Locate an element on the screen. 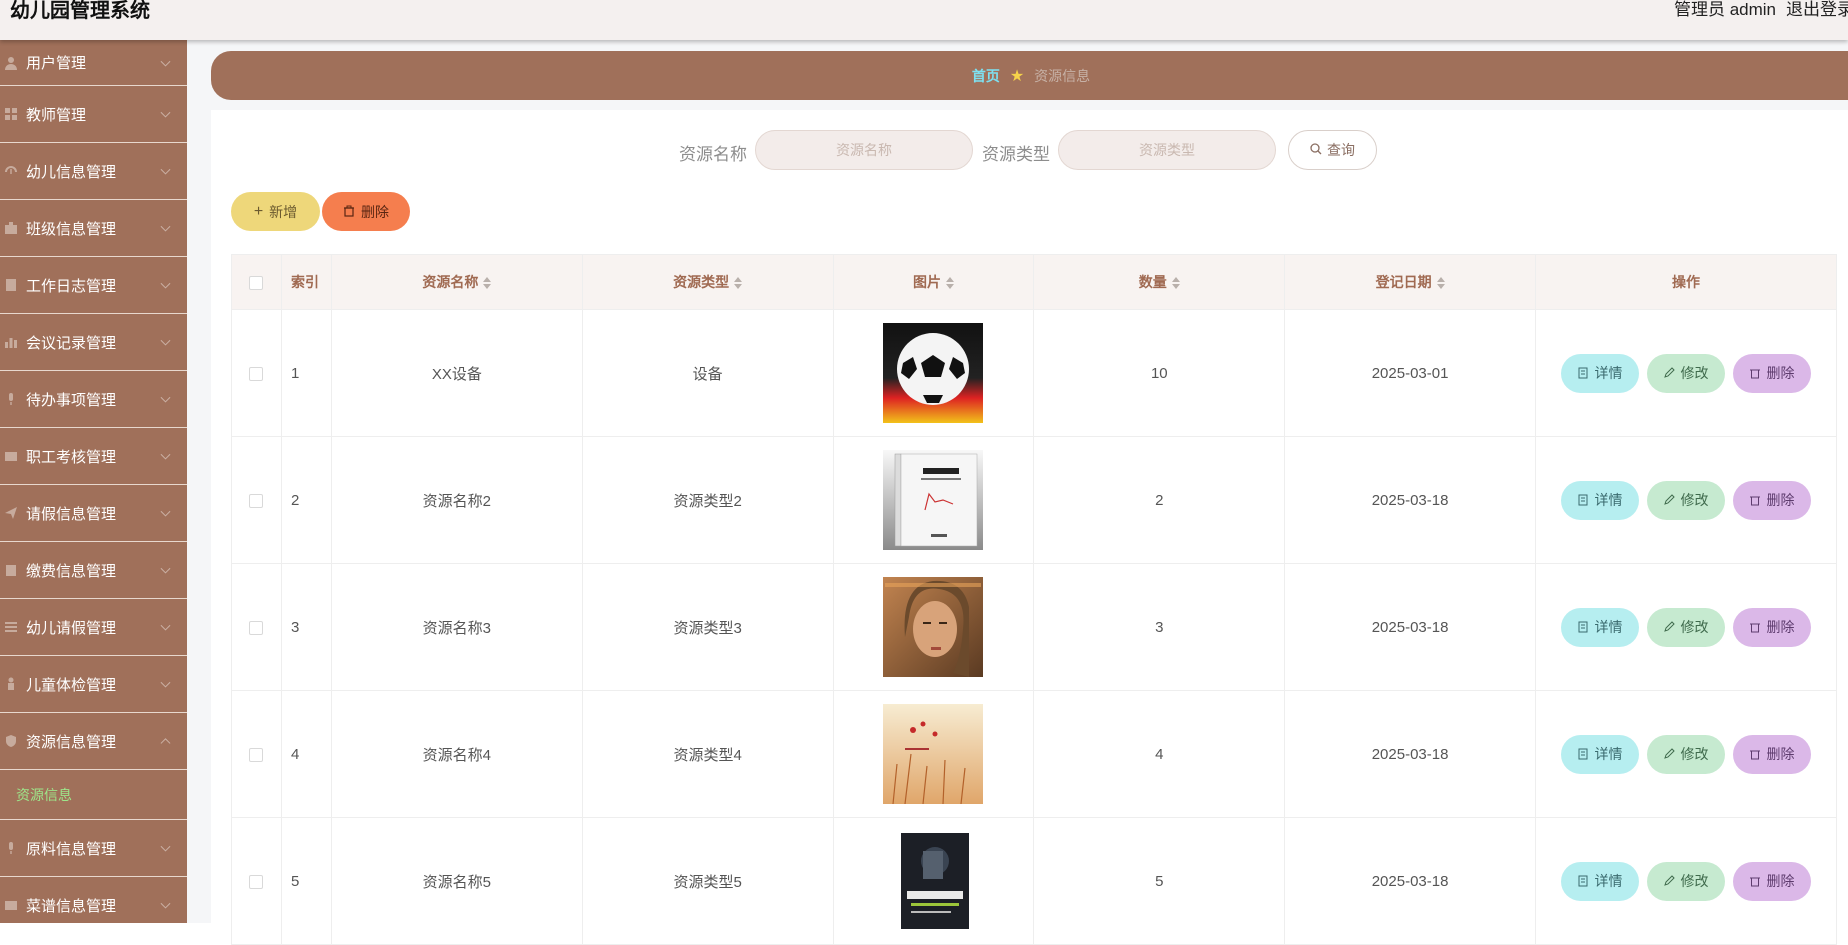 Image resolution: width=1848 pixels, height=945 pixels. resource-type-label: 资源类型 is located at coordinates (1016, 154).